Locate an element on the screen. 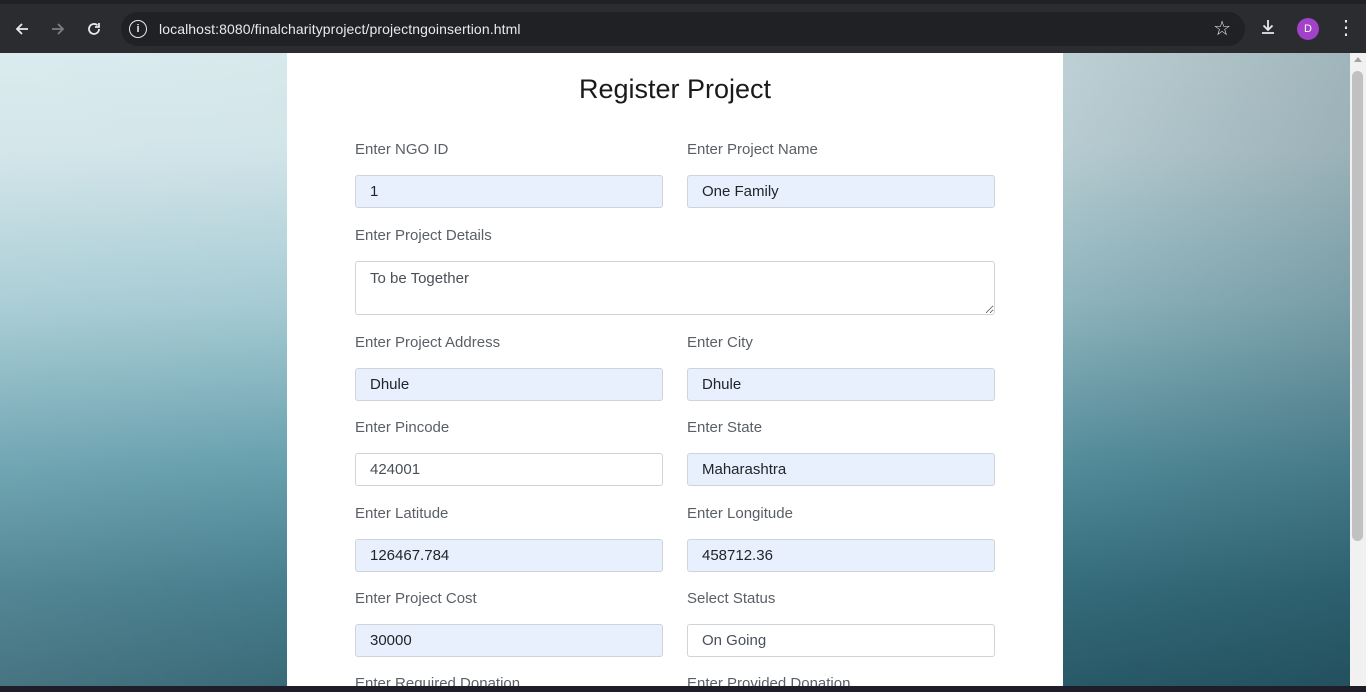 Image resolution: width=1366 pixels, height=692 pixels. project-name-group: Enter Project Name One Family is located at coordinates (841, 174).